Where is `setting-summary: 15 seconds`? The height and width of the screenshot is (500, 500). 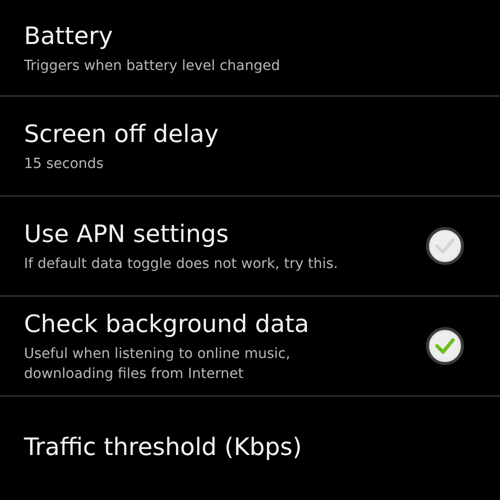
setting-summary: 15 seconds is located at coordinates (64, 164).